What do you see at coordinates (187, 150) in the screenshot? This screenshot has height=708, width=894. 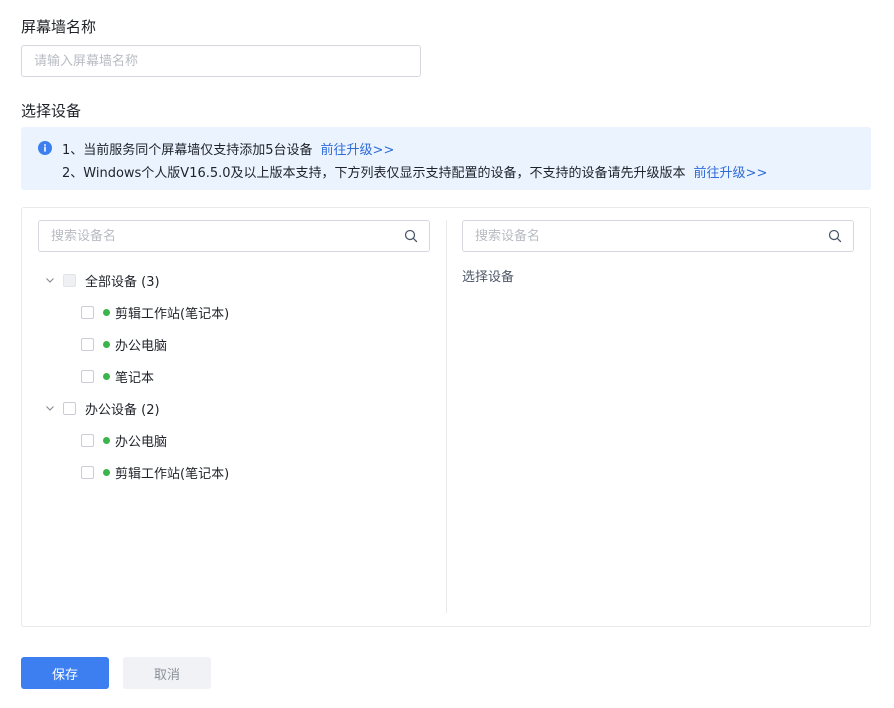 I see `notice-line-1-text: 1、当前服务同个屏幕墙仅支持添加5台设备` at bounding box center [187, 150].